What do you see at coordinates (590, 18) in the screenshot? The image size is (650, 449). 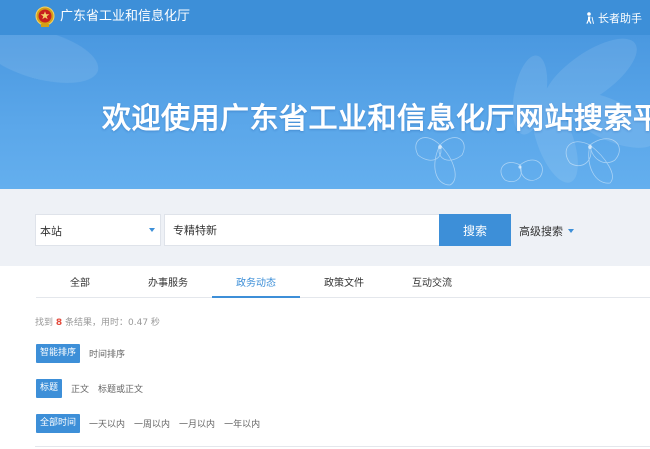 I see `elder-person-icon` at bounding box center [590, 18].